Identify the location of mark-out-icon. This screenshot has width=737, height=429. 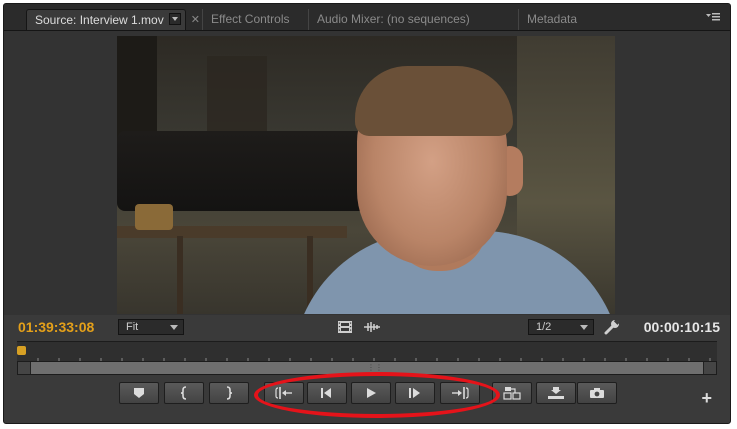
(229, 393).